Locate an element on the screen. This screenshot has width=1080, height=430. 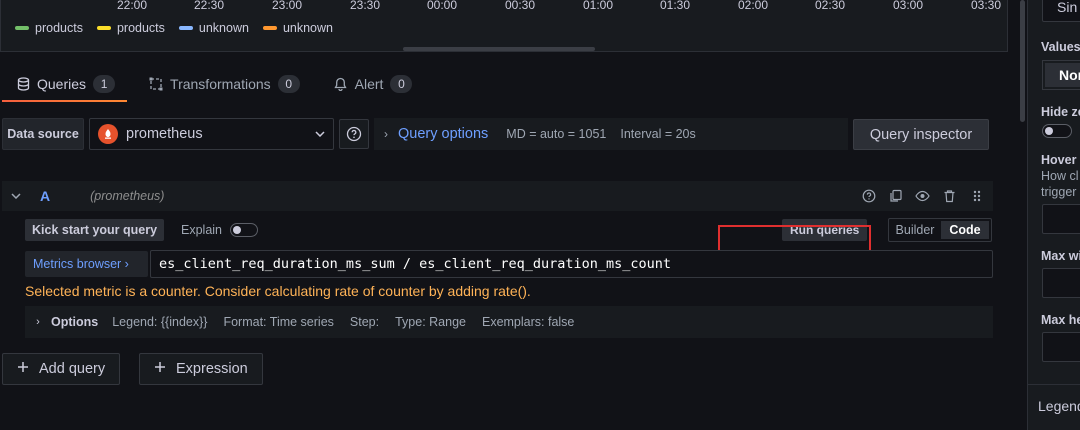
add-expression-label: Expression is located at coordinates (212, 369).